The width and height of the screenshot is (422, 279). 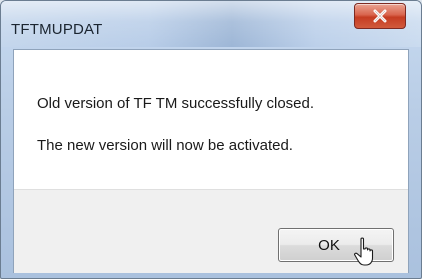 What do you see at coordinates (165, 145) in the screenshot?
I see `message-line-2: The new version will now be activated.` at bounding box center [165, 145].